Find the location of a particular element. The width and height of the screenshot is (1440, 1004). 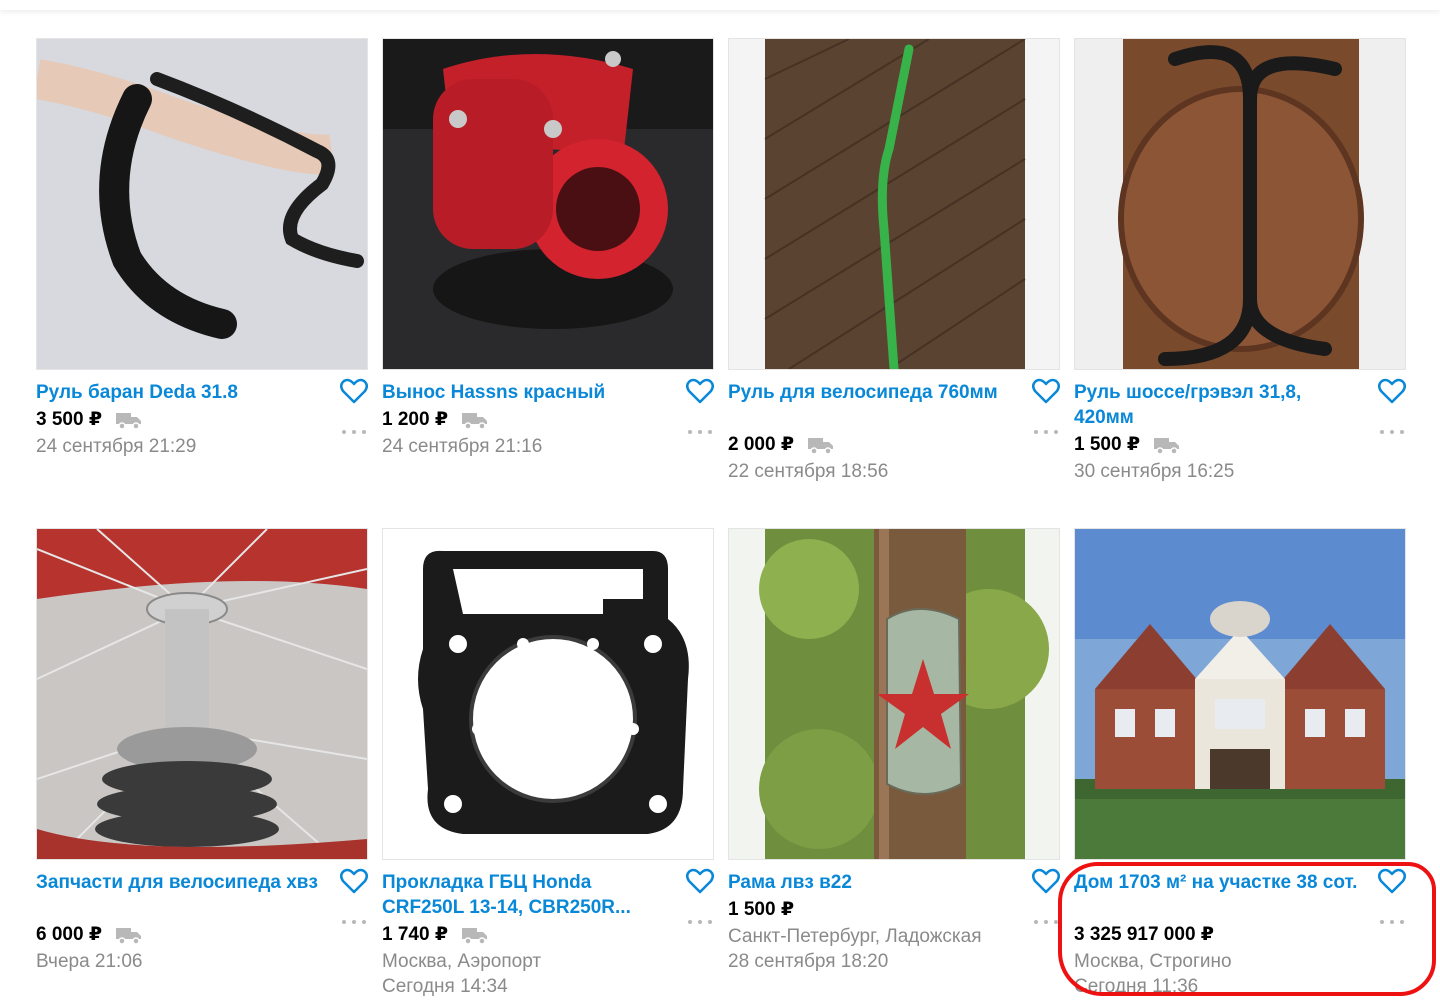

listing-price: 3 500 ₽ is located at coordinates (69, 419).